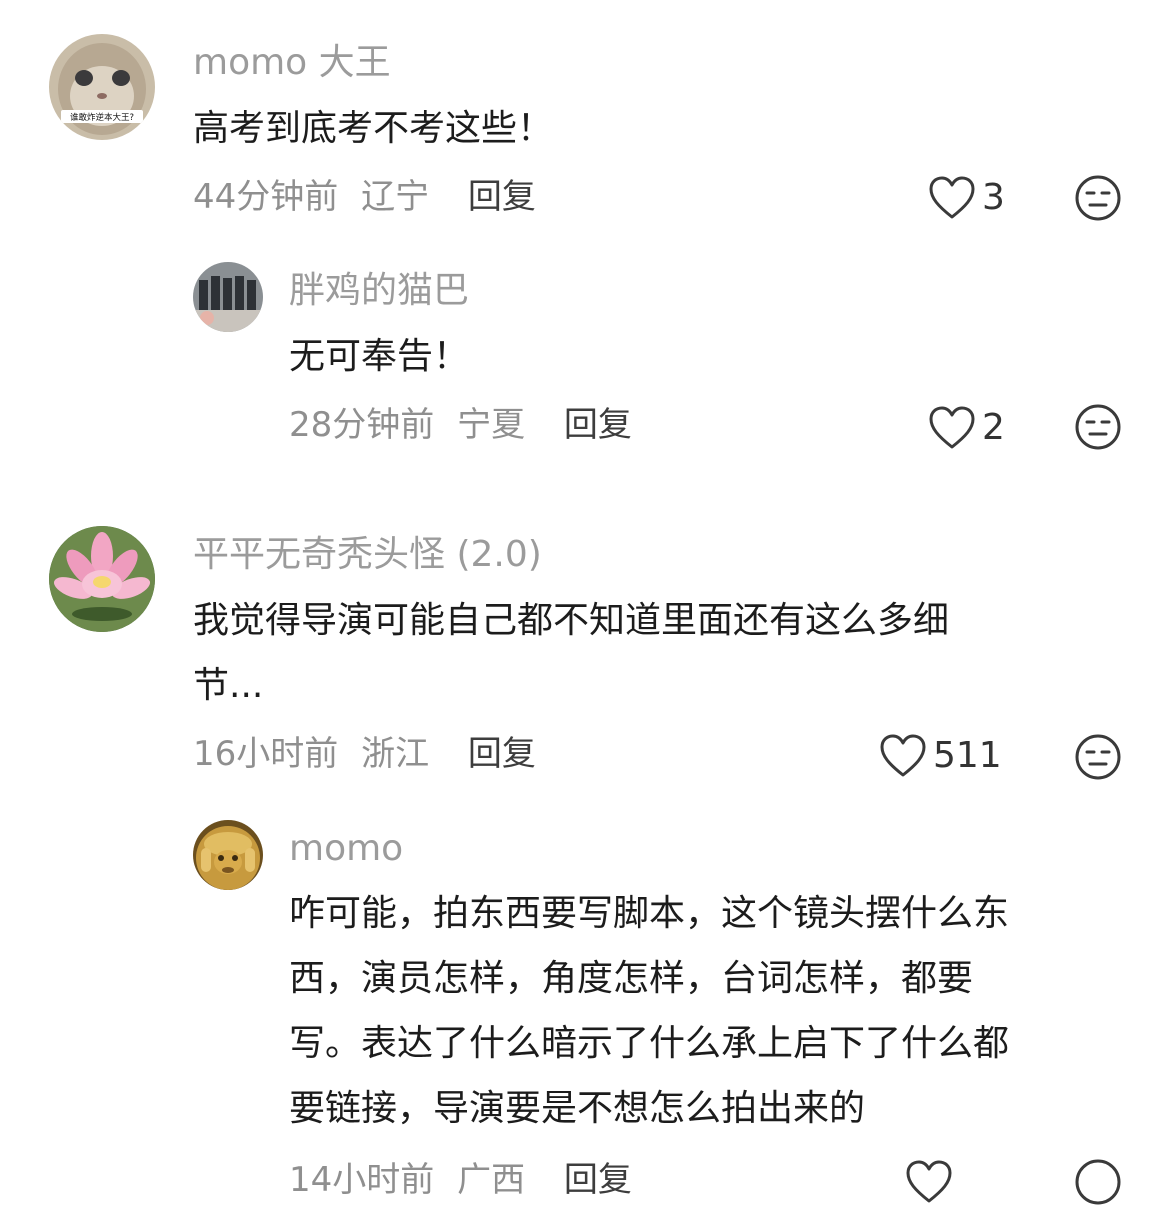 The image size is (1170, 1224). I want to click on like-button: 511, so click(940, 756).